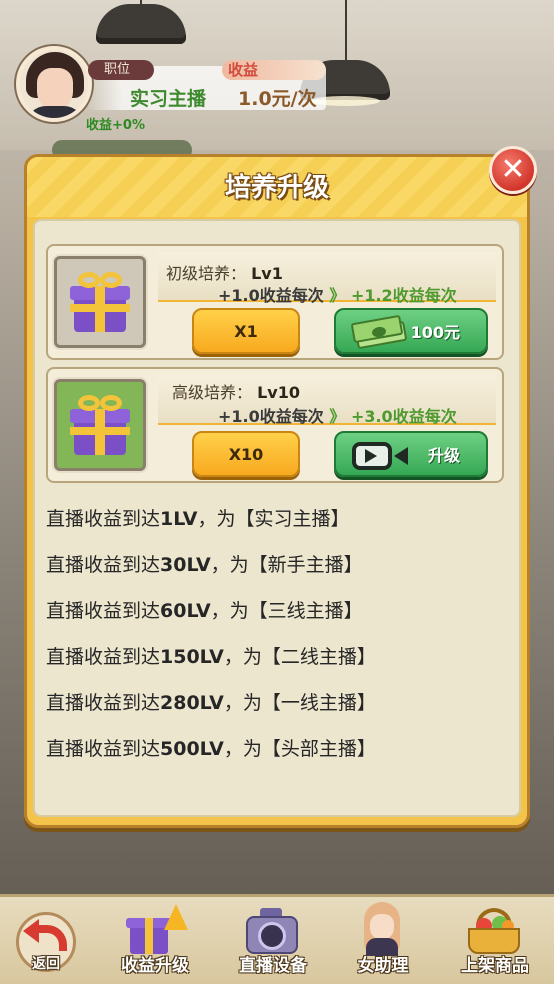 This screenshot has height=984, width=554. What do you see at coordinates (435, 332) in the screenshot?
I see `buy-upgrade-label: 100元` at bounding box center [435, 332].